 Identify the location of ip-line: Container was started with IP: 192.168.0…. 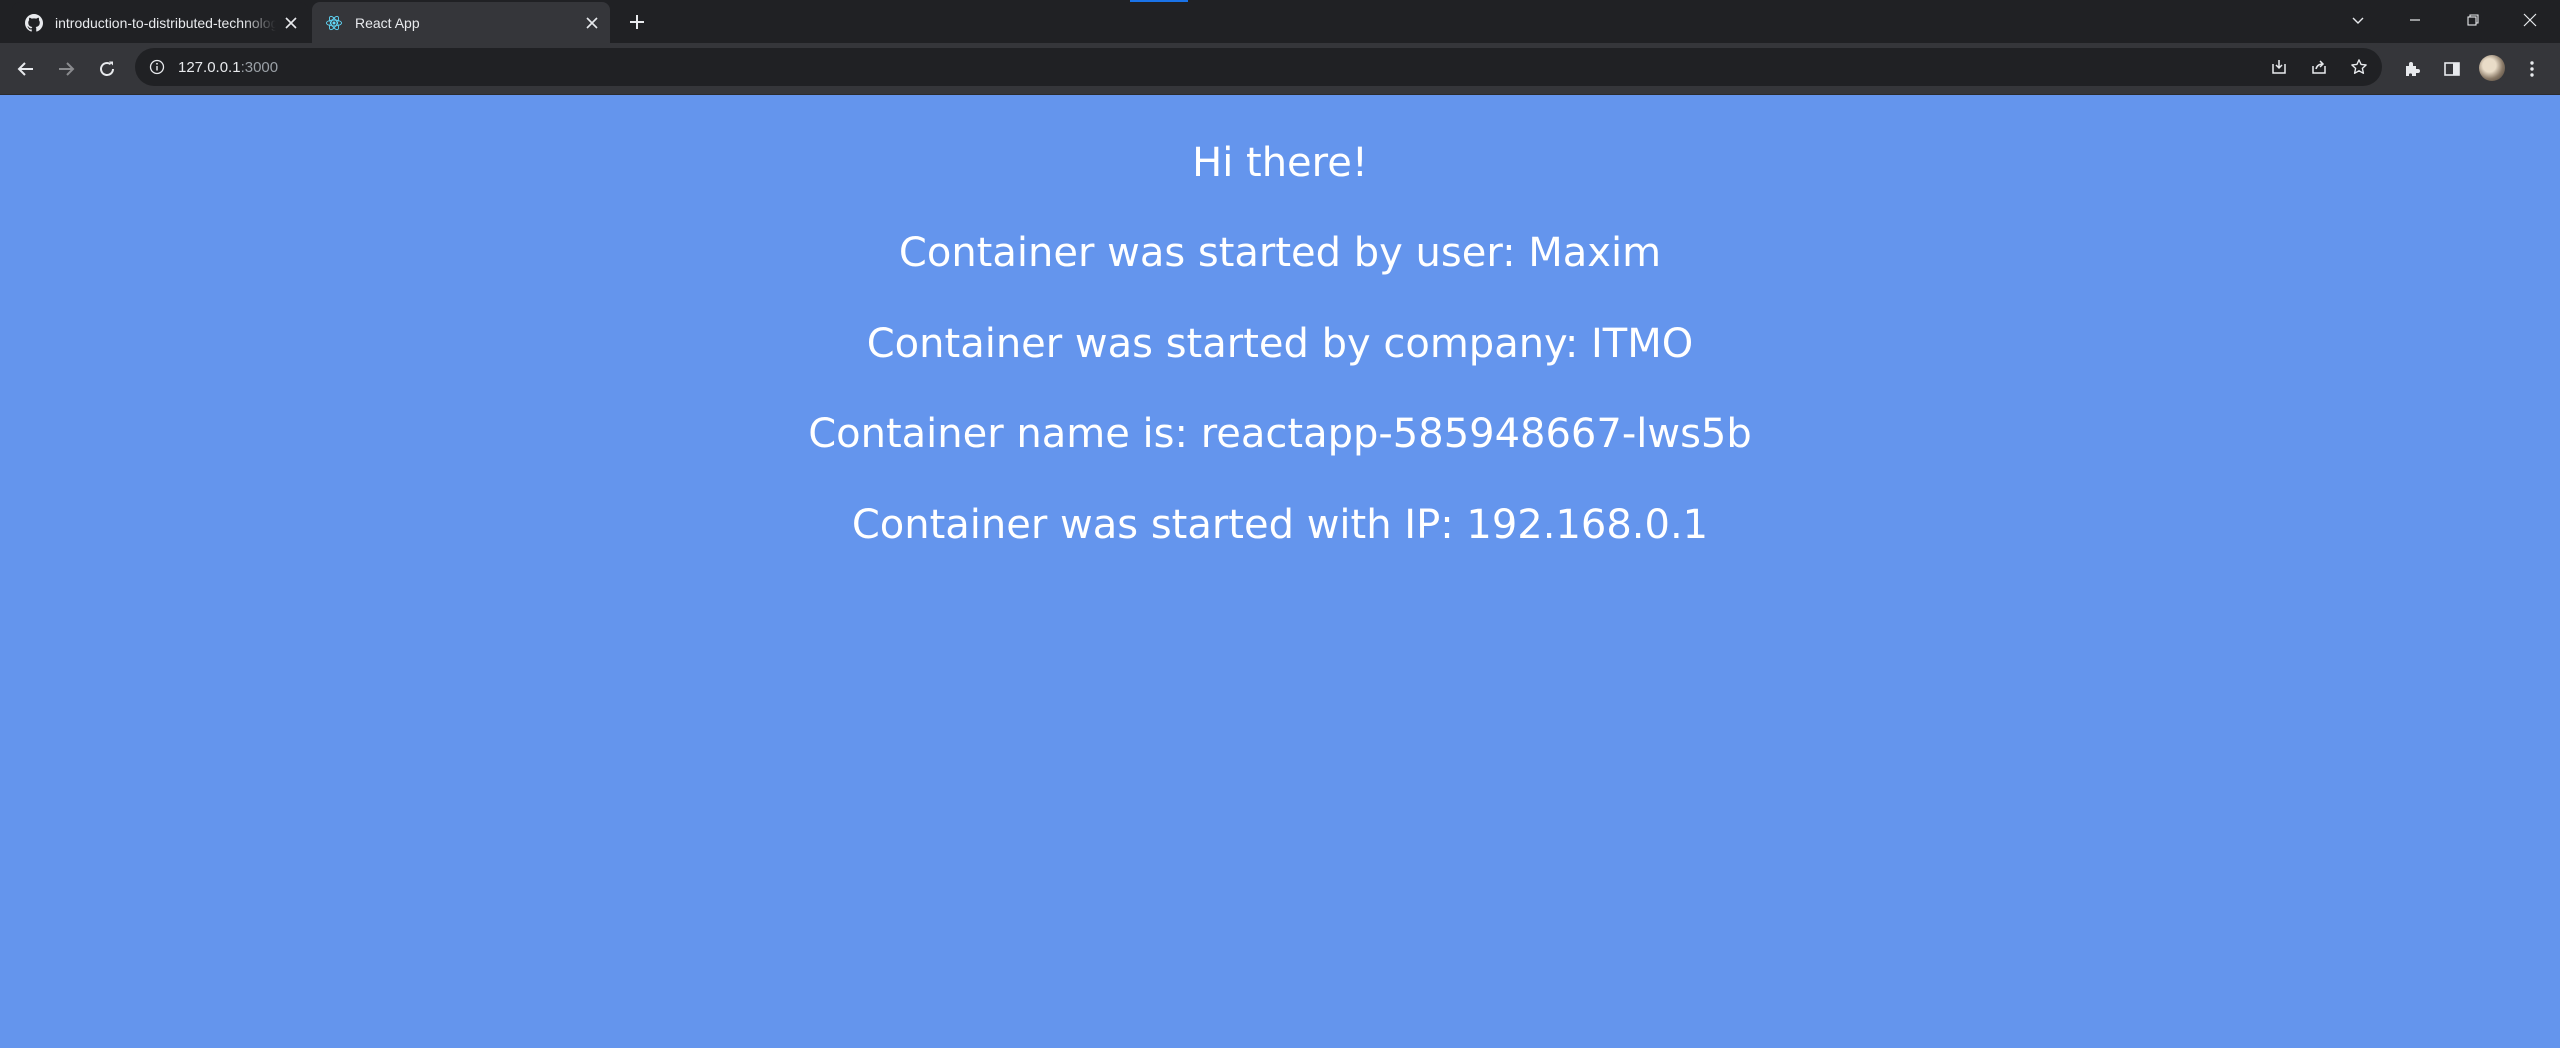
(1280, 525).